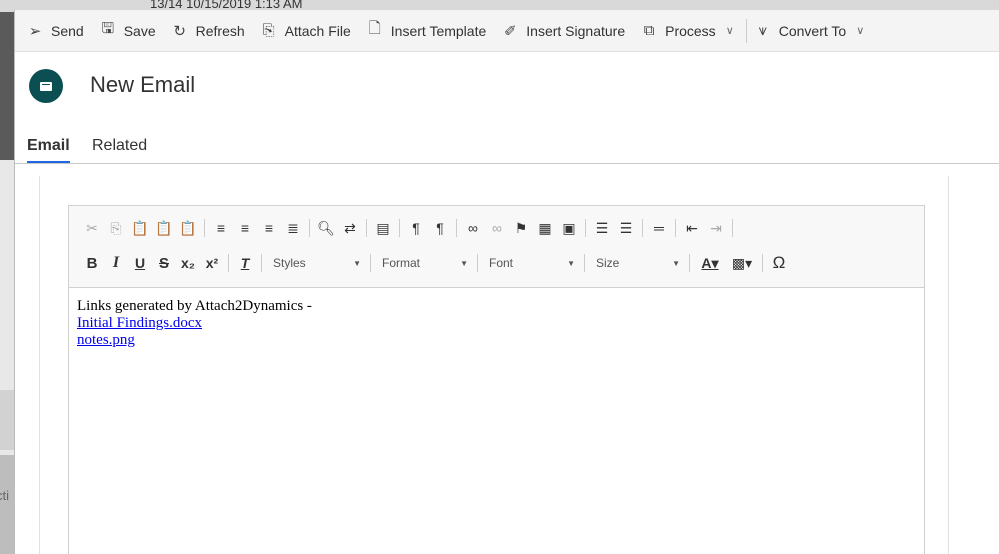 This screenshot has width=999, height=554. I want to click on save-button: 🖫 Save, so click(130, 31).